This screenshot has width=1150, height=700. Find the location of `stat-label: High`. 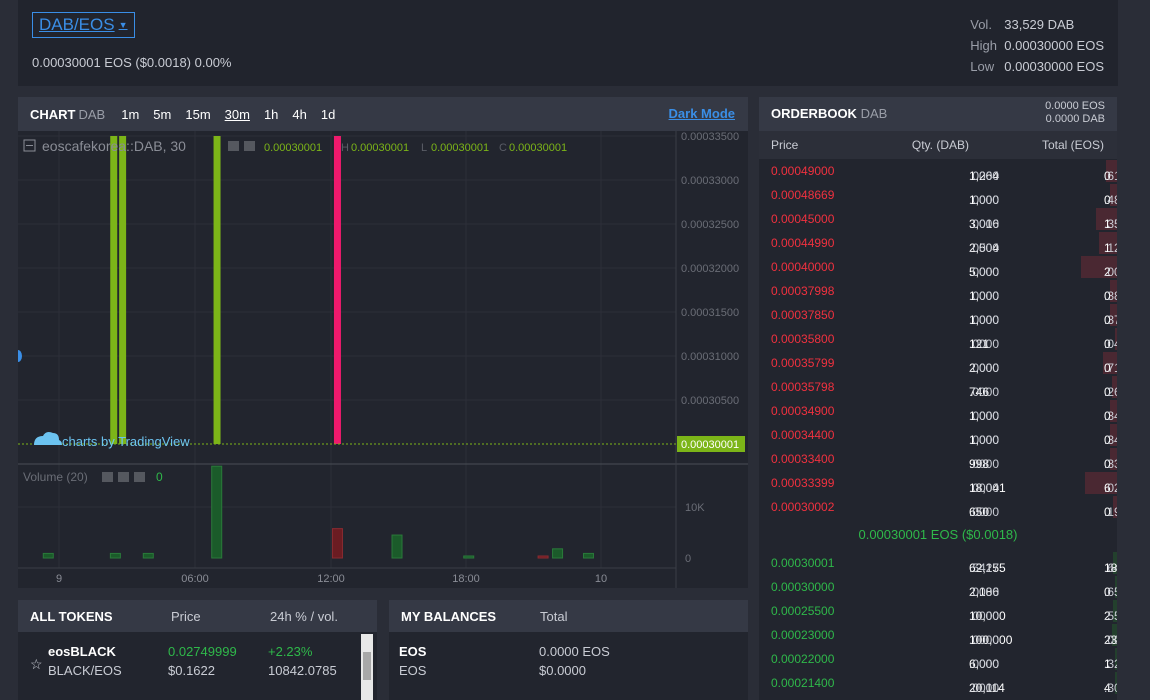

stat-label: High is located at coordinates (983, 45).